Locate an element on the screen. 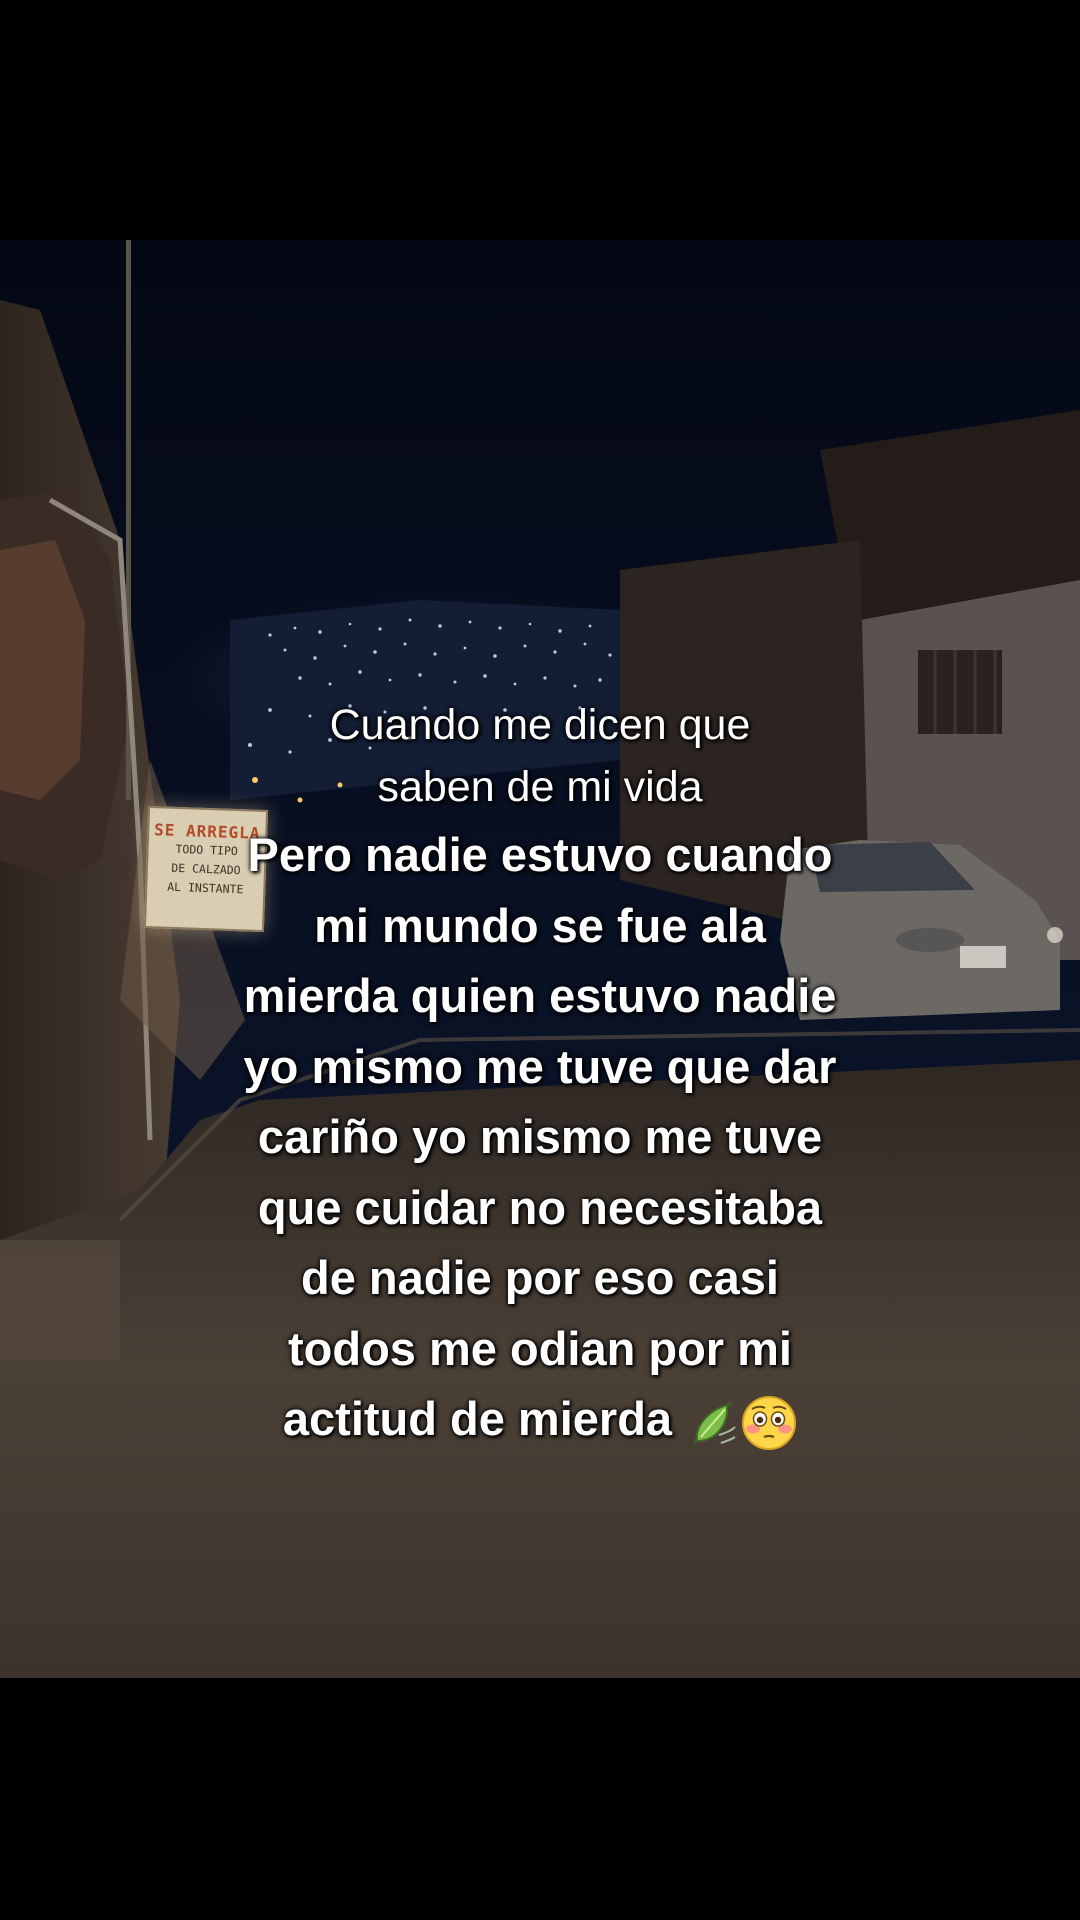 The width and height of the screenshot is (1080, 1920). leaf-fluttering-in-wind-icon is located at coordinates (714, 1422).